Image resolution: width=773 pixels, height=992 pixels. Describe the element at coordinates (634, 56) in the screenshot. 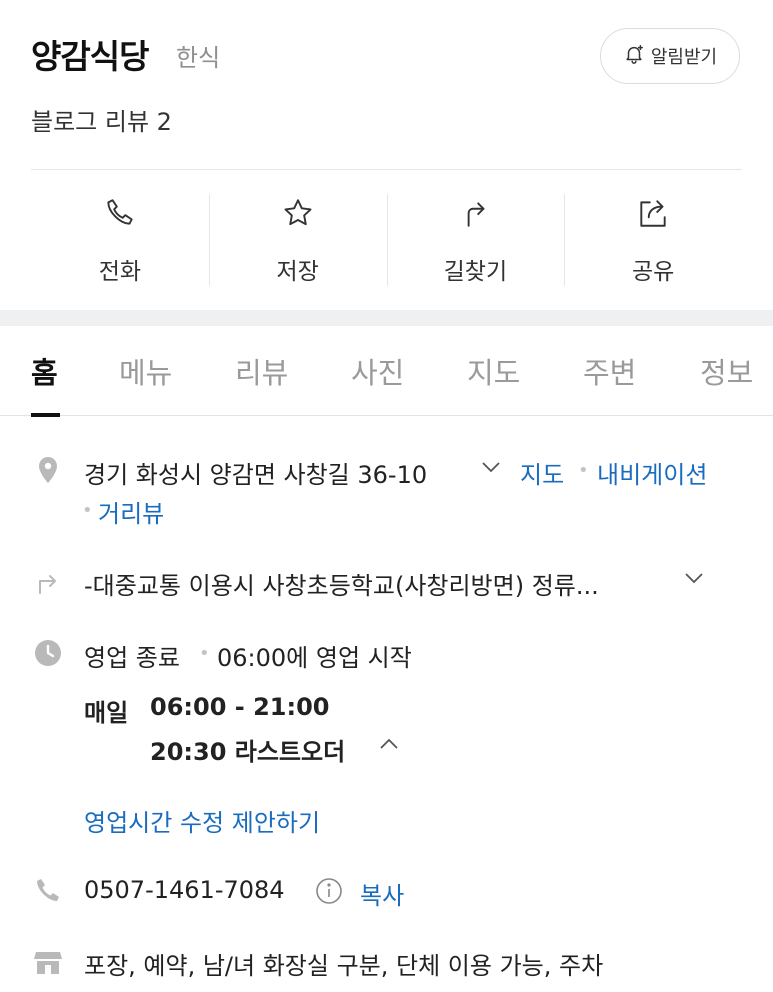

I see `bell-plus-icon` at that location.